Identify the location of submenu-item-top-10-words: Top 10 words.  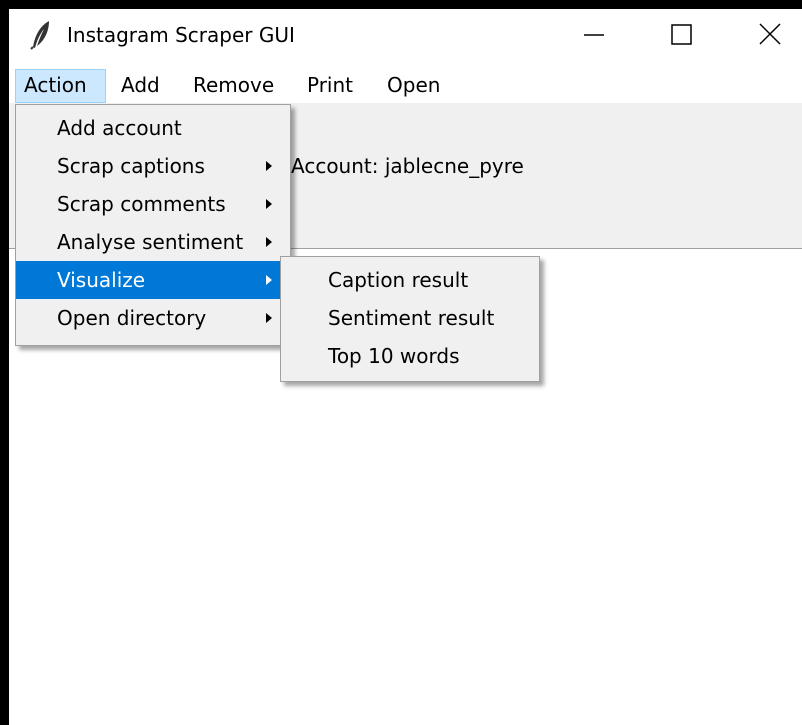
(410, 356).